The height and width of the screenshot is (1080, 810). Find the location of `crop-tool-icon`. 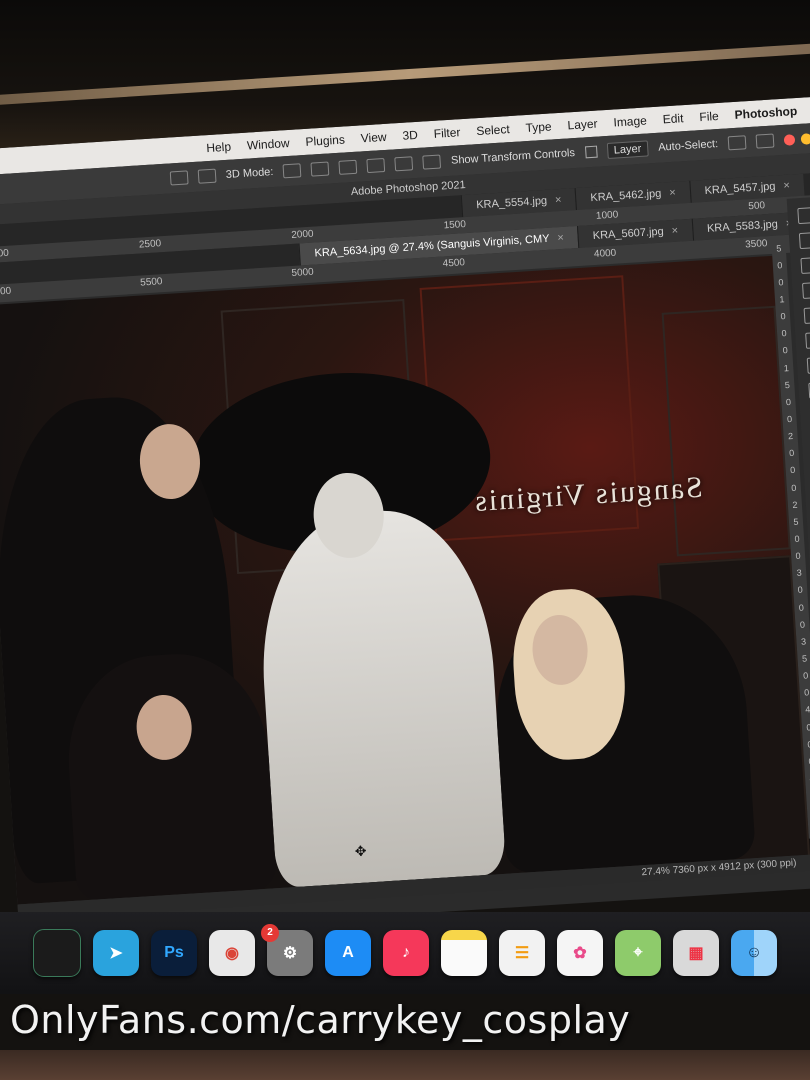

crop-tool-icon is located at coordinates (806, 315).